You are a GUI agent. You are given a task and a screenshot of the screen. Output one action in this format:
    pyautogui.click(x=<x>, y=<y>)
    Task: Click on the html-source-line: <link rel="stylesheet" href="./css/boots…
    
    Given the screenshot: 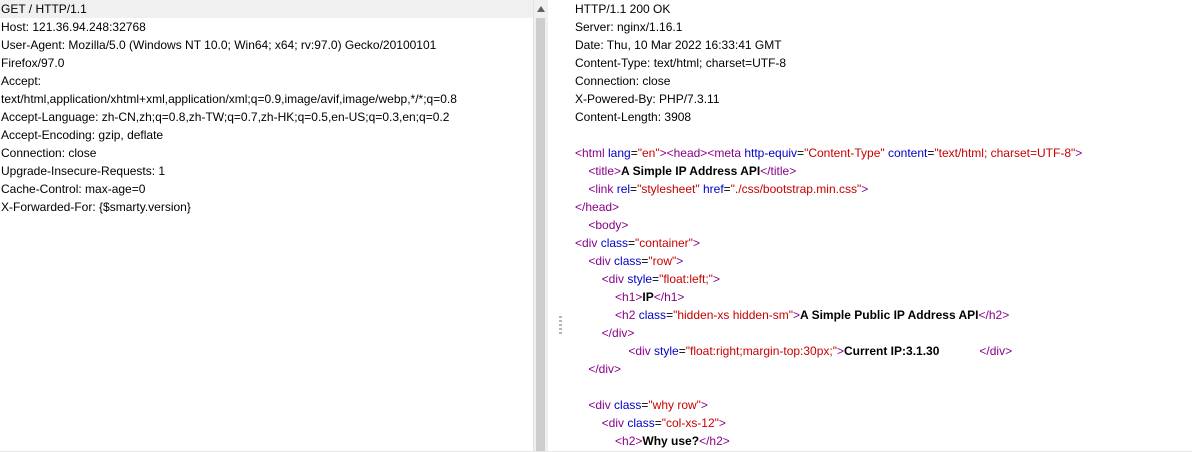 What is the action you would take?
    pyautogui.click(x=882, y=189)
    